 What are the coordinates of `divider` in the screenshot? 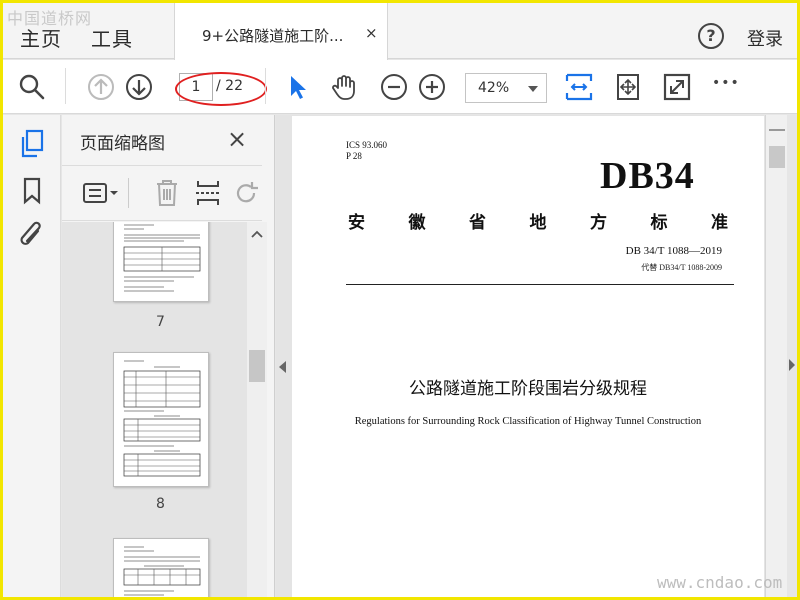 It's located at (540, 284).